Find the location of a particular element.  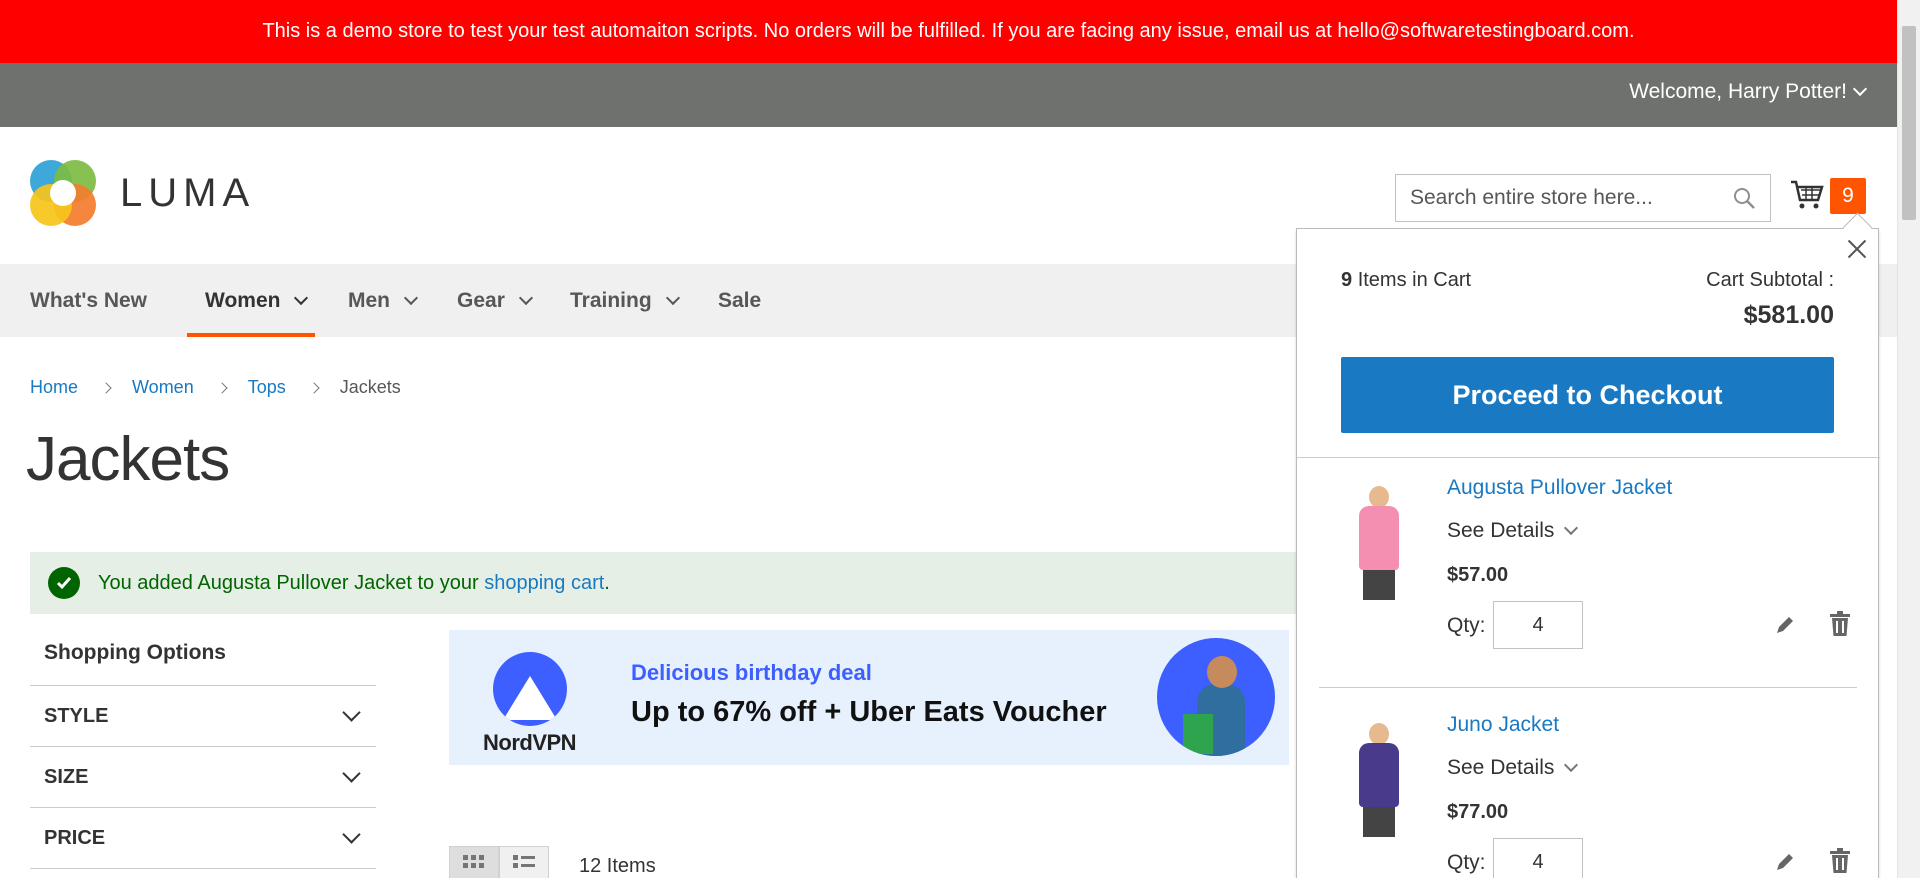

breadcrumb-home: Home is located at coordinates (54, 387).